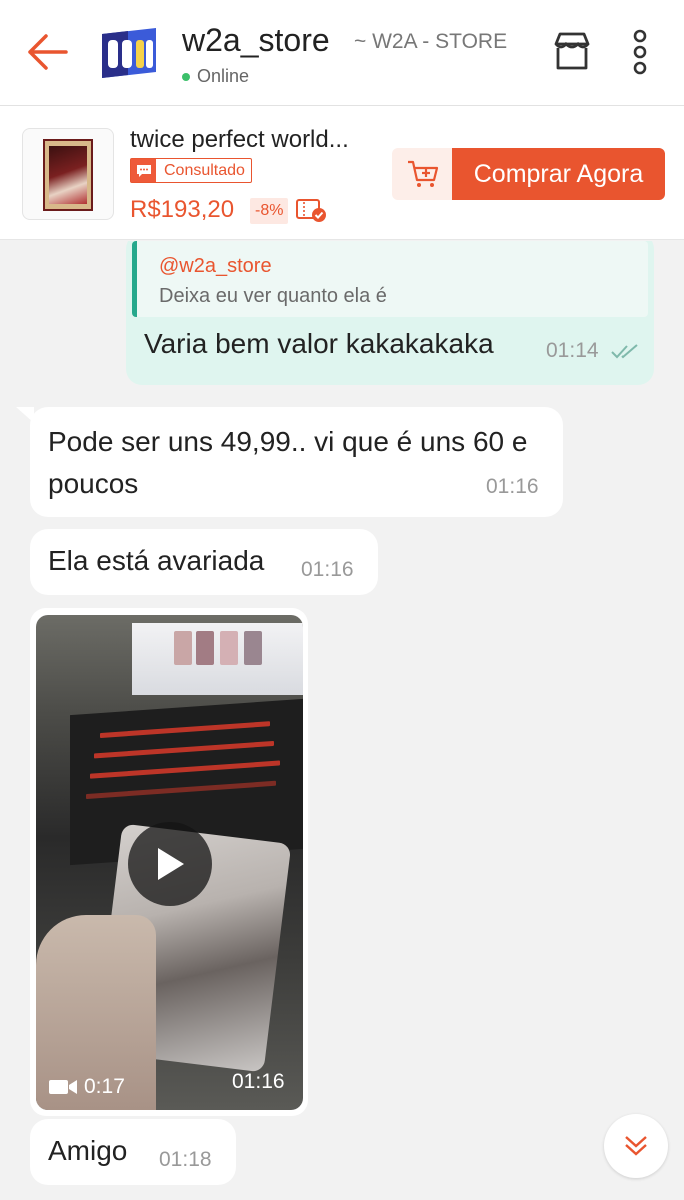  I want to click on video-duration-label: 0:17, so click(104, 1086).